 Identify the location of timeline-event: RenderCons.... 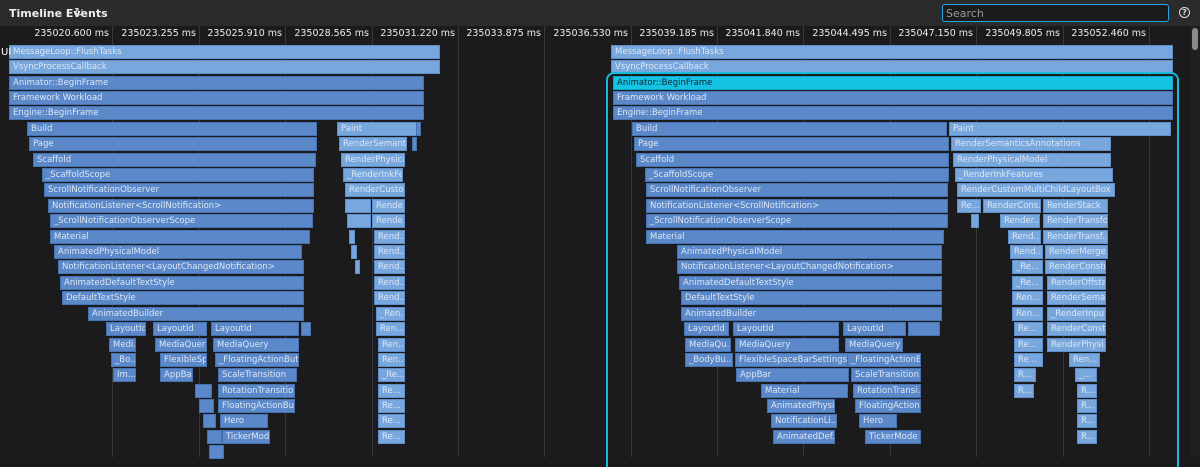
(1012, 206).